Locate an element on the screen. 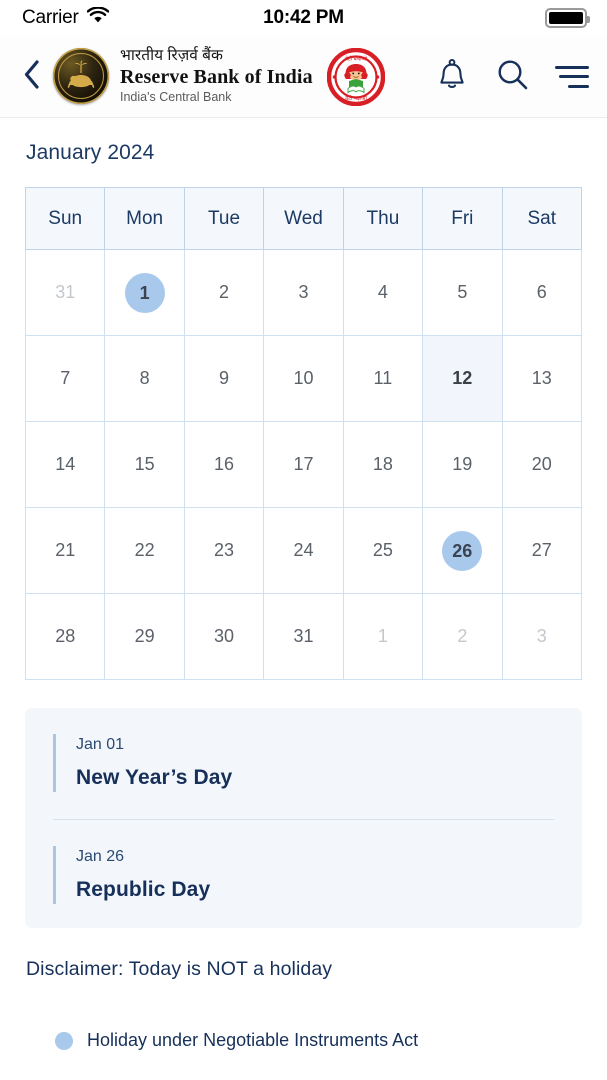  calendar-month-title: January 2024 is located at coordinates (90, 152).